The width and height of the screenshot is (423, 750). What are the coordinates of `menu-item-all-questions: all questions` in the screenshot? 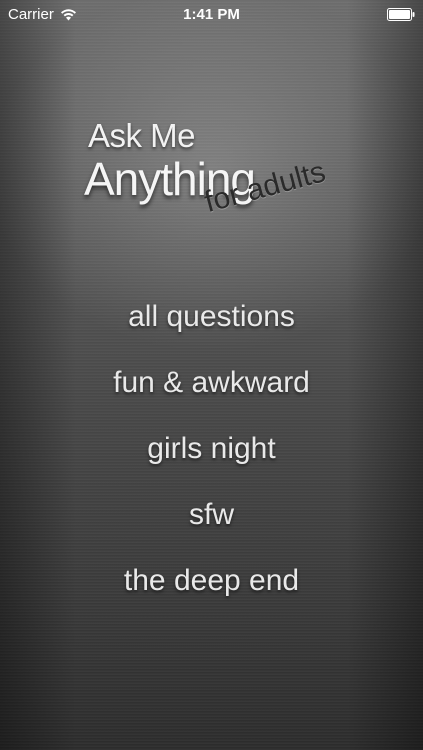 It's located at (211, 325).